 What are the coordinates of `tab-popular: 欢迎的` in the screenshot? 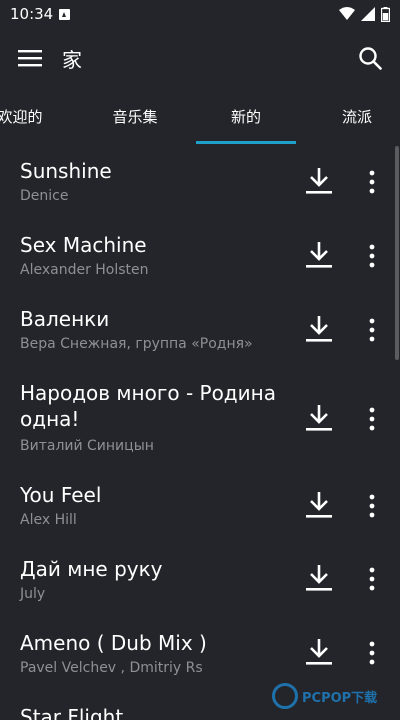 It's located at (35, 116).